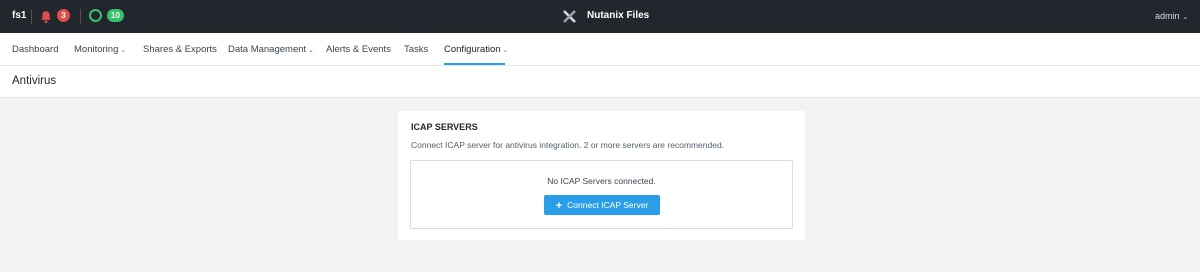 The width and height of the screenshot is (1200, 272). Describe the element at coordinates (115, 15) in the screenshot. I see `tasks-count-badge: 10` at that location.